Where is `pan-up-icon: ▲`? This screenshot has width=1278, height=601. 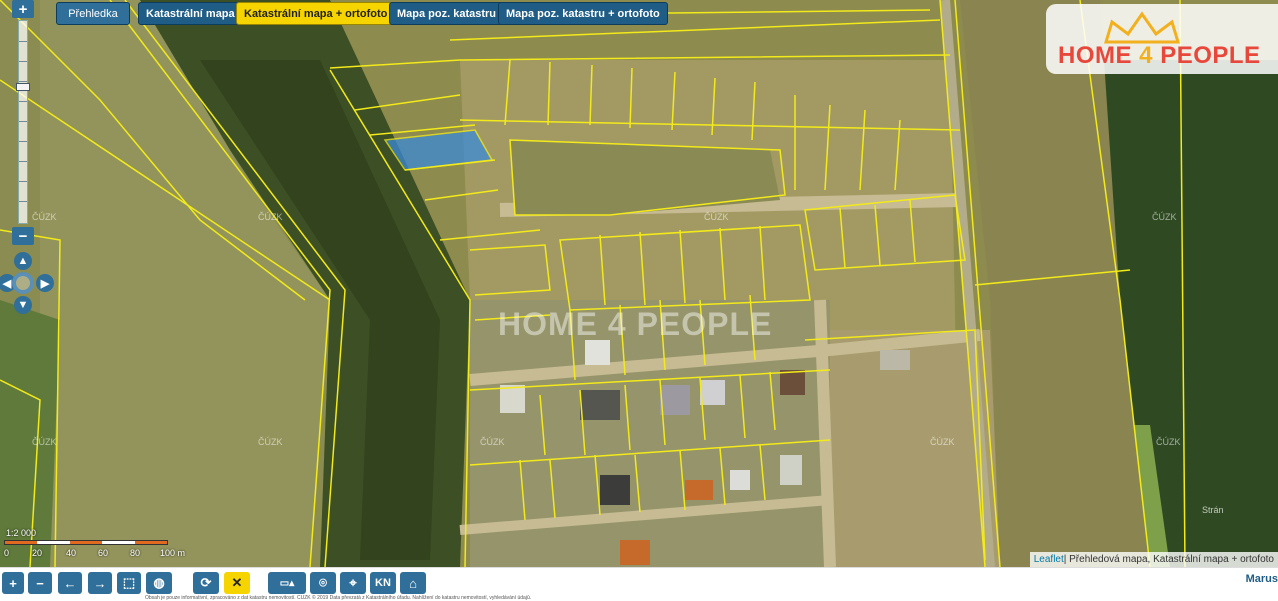
pan-up-icon: ▲ is located at coordinates (23, 261).